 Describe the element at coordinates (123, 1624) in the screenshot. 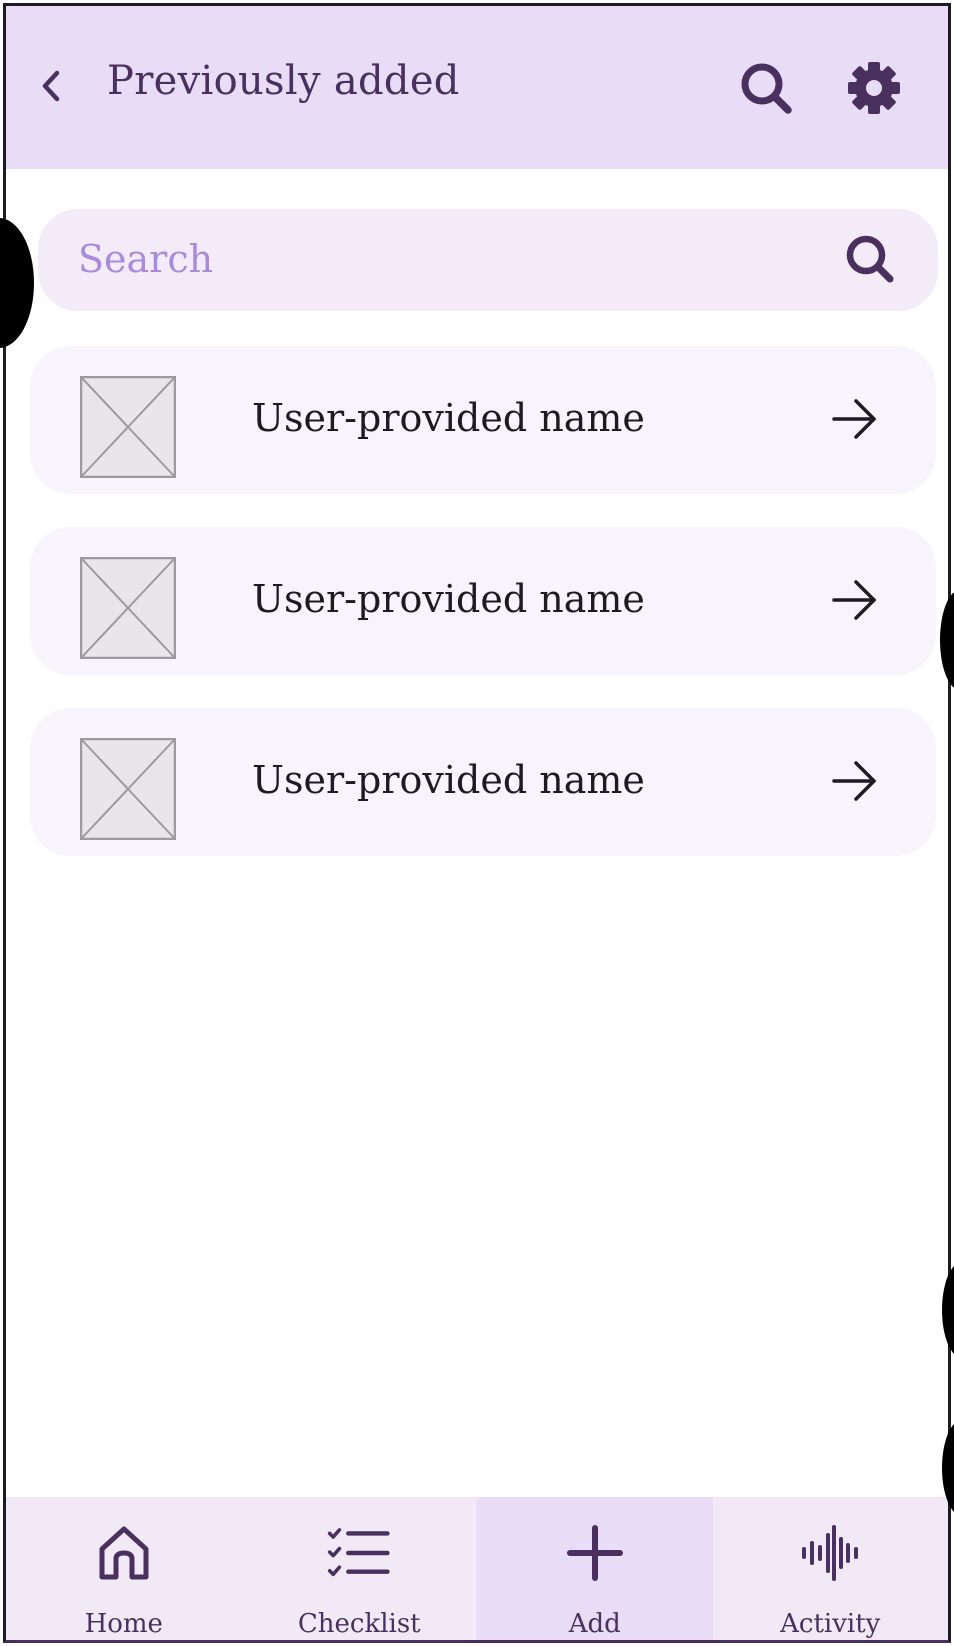

I see `nav-label: Home` at that location.